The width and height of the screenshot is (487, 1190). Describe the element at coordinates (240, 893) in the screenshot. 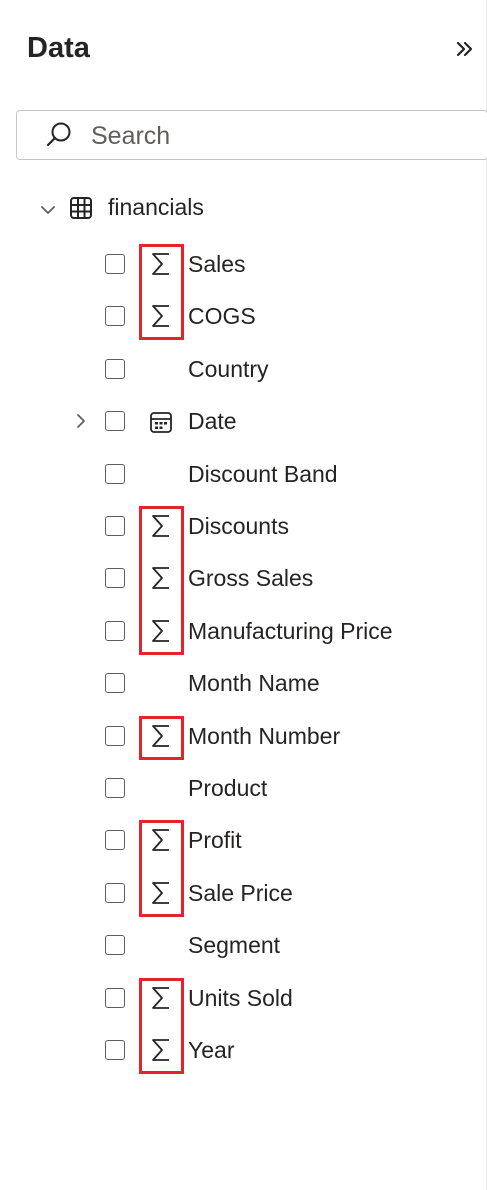

I see `field-label: Sale Price` at that location.